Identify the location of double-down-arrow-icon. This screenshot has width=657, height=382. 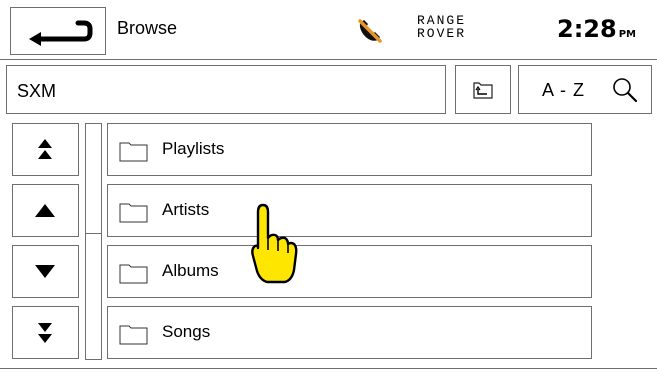
(45, 333).